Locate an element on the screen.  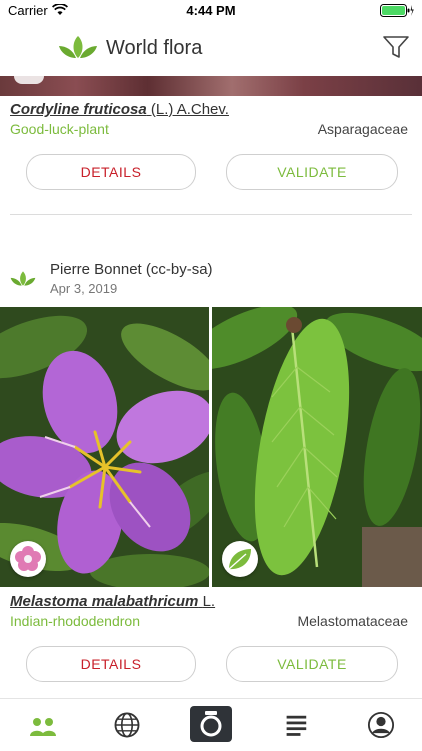
family-name: Melastomataceae is located at coordinates (352, 621).